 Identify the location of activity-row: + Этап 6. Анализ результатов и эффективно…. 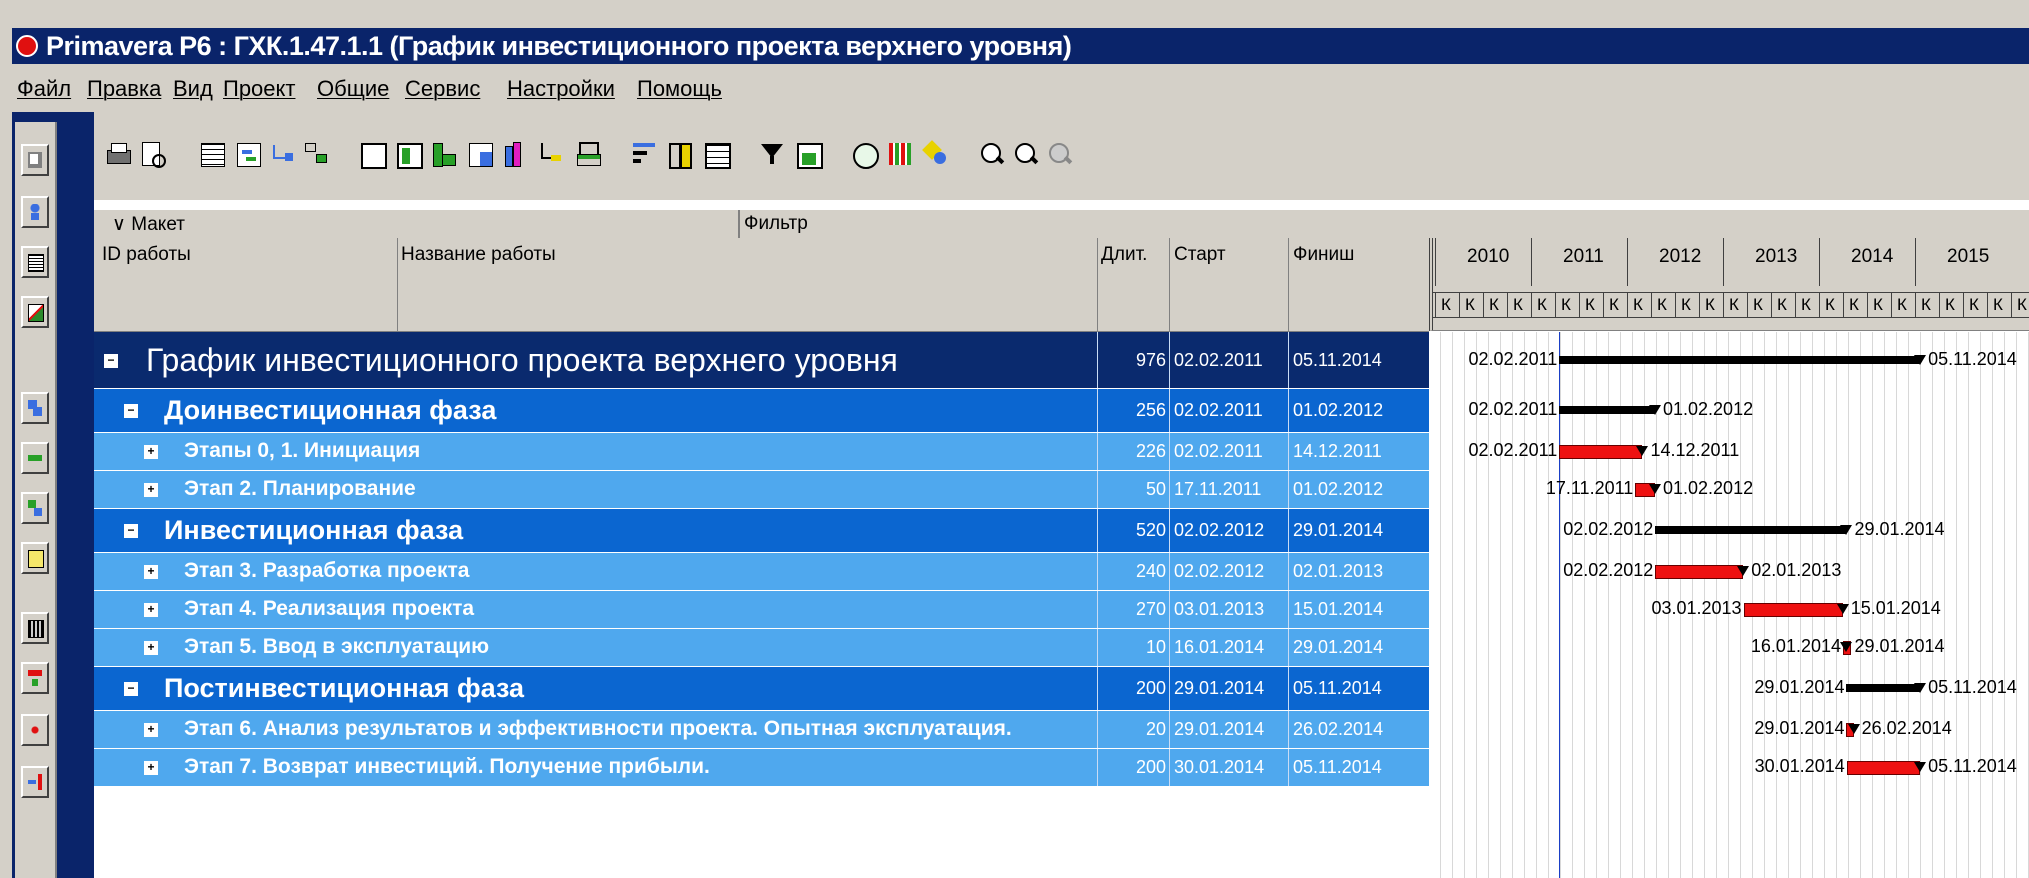
(761, 730).